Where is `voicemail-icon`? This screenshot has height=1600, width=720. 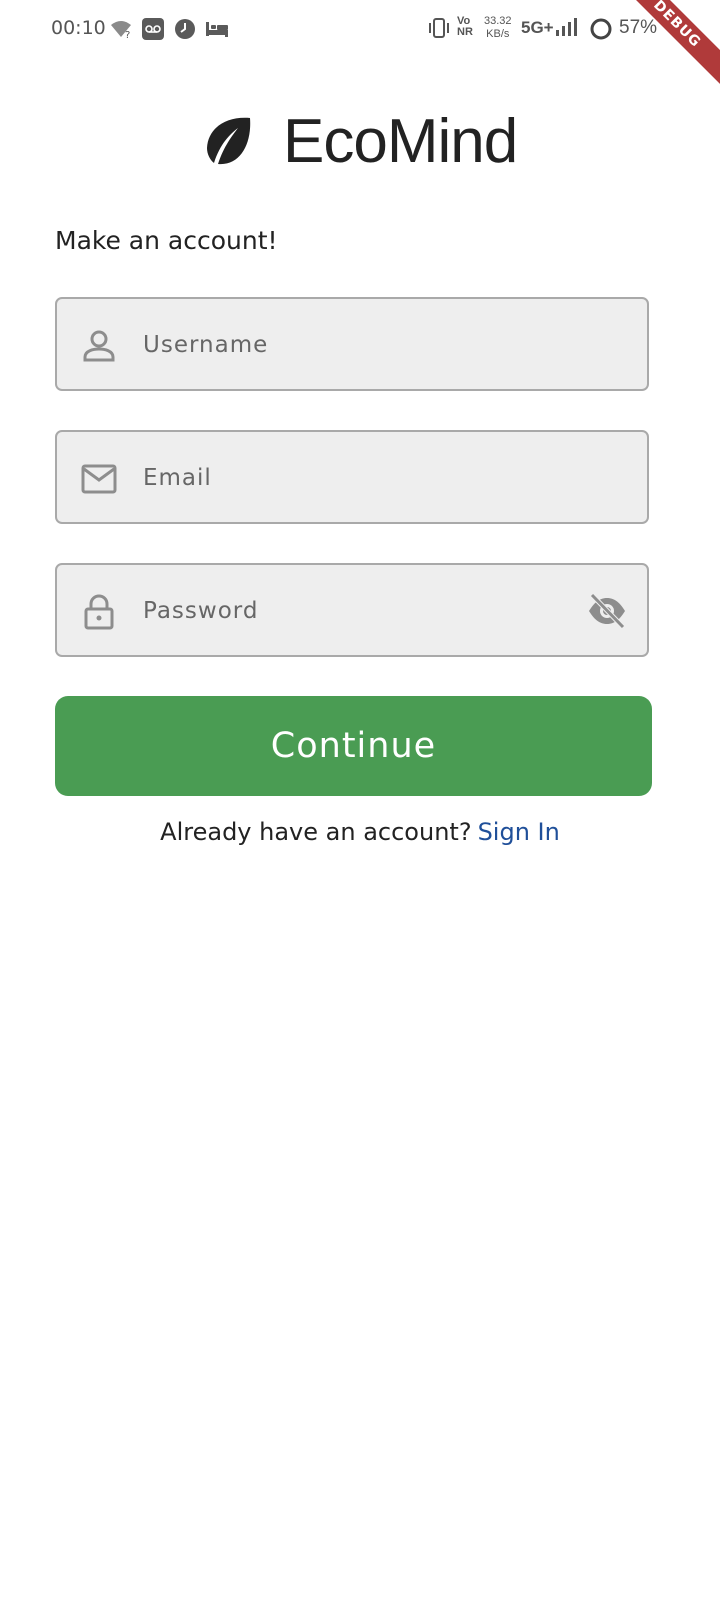 voicemail-icon is located at coordinates (153, 29).